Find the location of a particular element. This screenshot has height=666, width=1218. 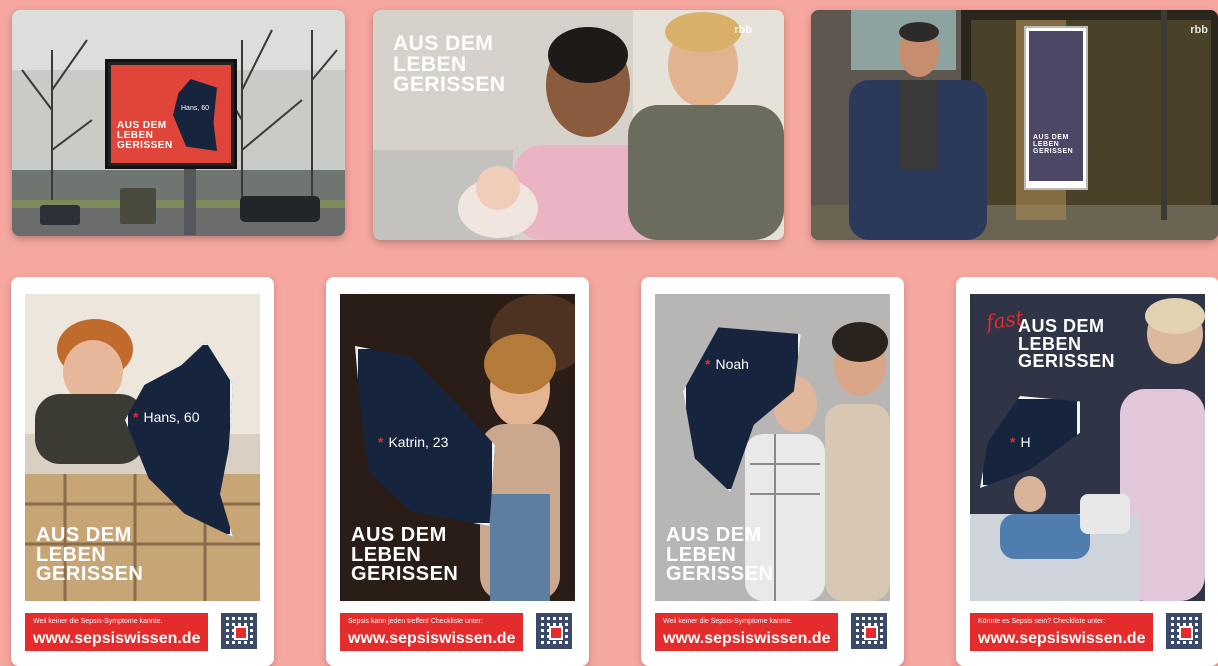

person-label: * H is located at coordinates (1020, 442).